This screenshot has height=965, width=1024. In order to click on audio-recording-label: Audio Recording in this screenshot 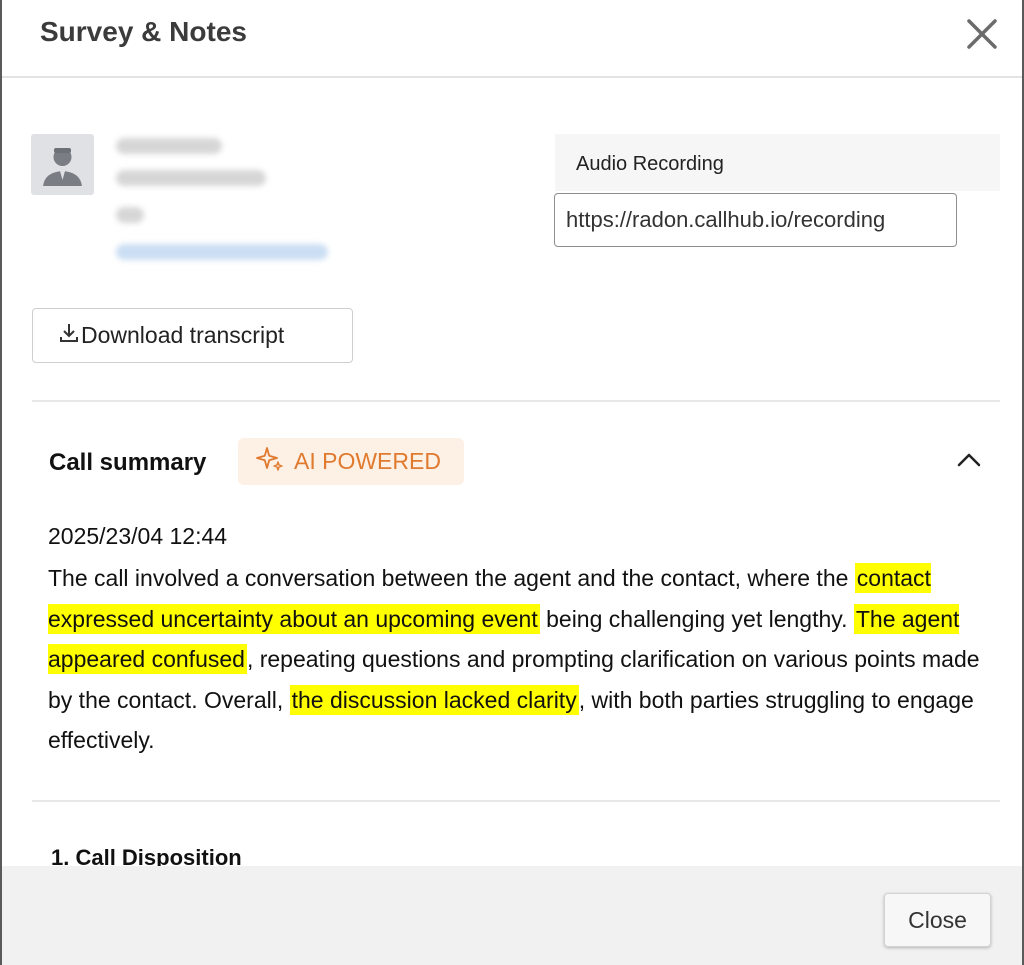, I will do `click(650, 164)`.